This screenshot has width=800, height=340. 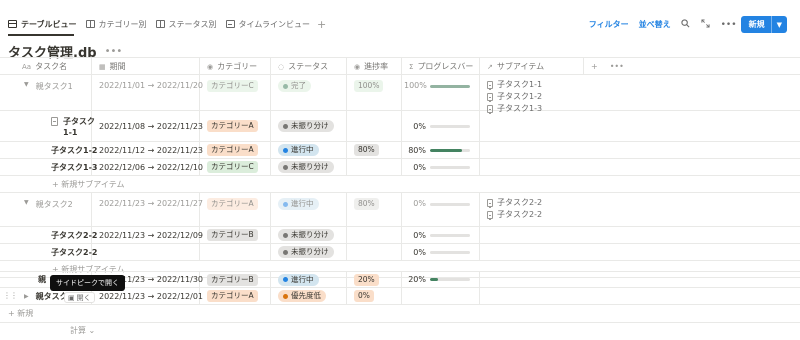 What do you see at coordinates (756, 24) in the screenshot?
I see `new-button-label: 新規` at bounding box center [756, 24].